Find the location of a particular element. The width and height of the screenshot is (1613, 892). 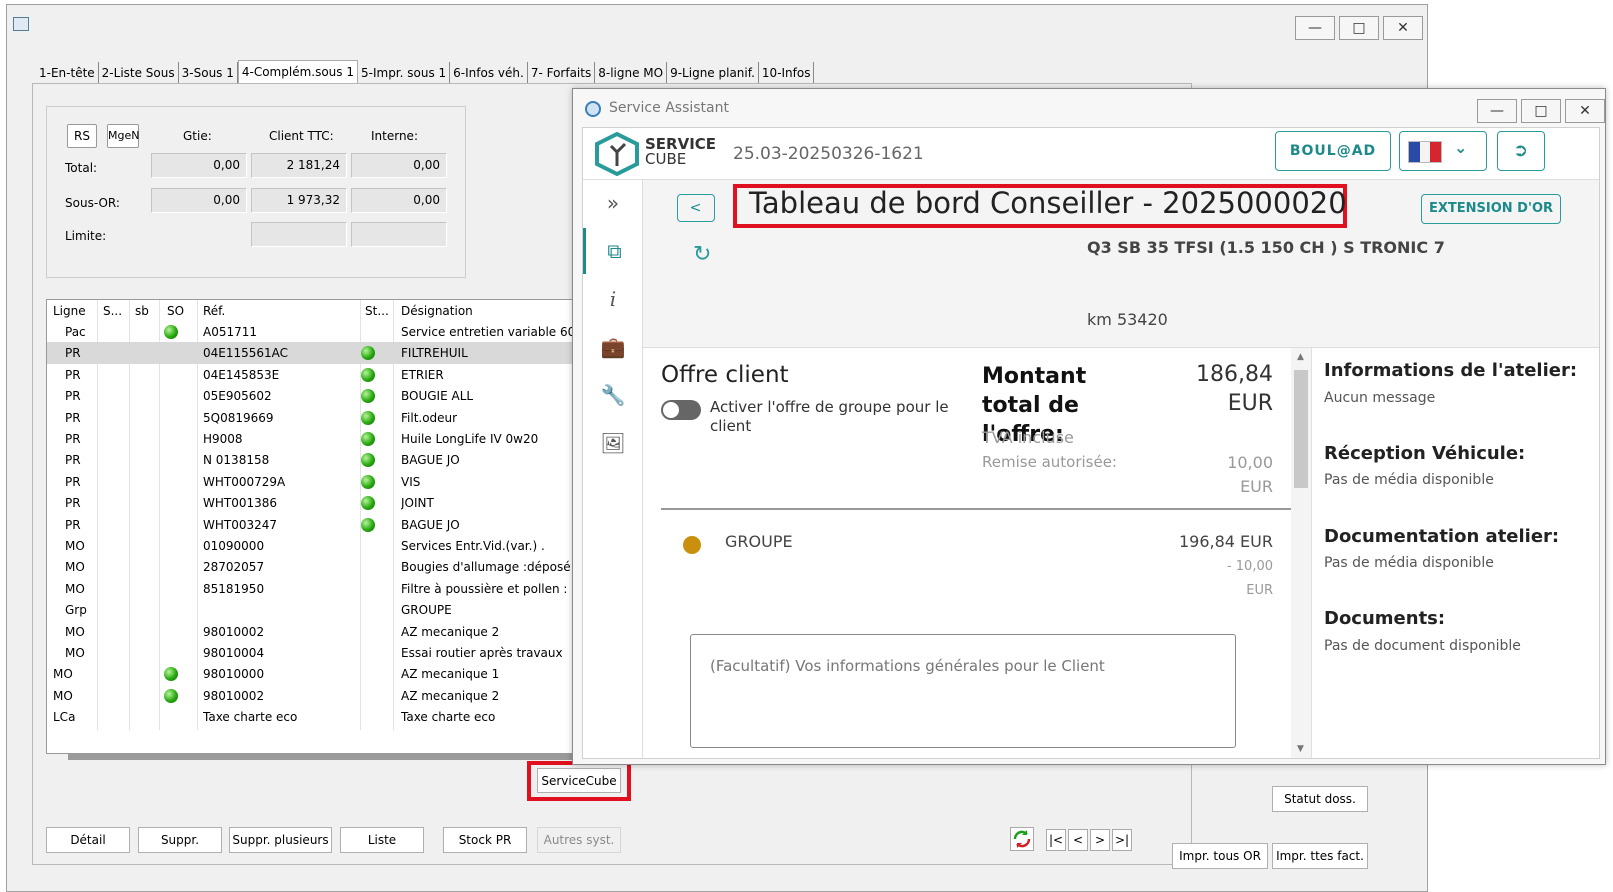

nav-prev-button: < is located at coordinates (1078, 840).